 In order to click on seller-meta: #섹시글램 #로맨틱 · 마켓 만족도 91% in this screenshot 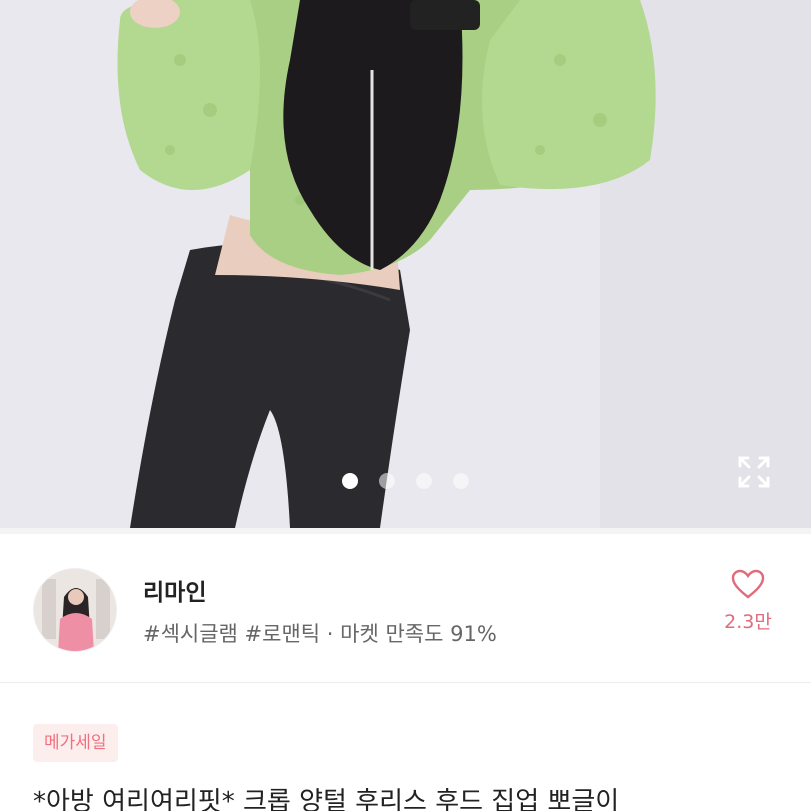, I will do `click(320, 633)`.